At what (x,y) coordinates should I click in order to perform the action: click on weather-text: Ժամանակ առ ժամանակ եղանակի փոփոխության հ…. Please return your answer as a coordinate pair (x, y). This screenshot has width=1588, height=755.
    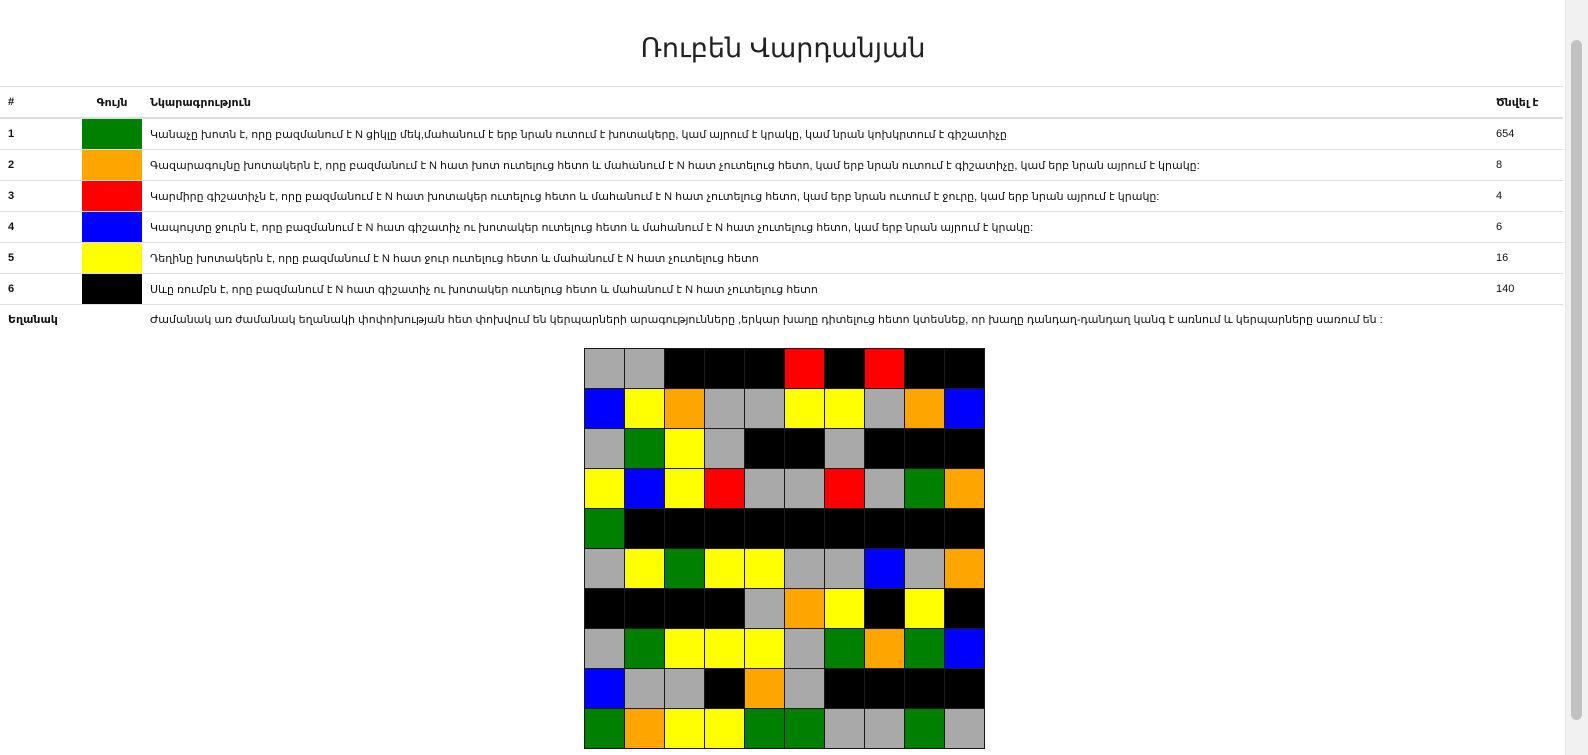
    Looking at the image, I should click on (852, 318).